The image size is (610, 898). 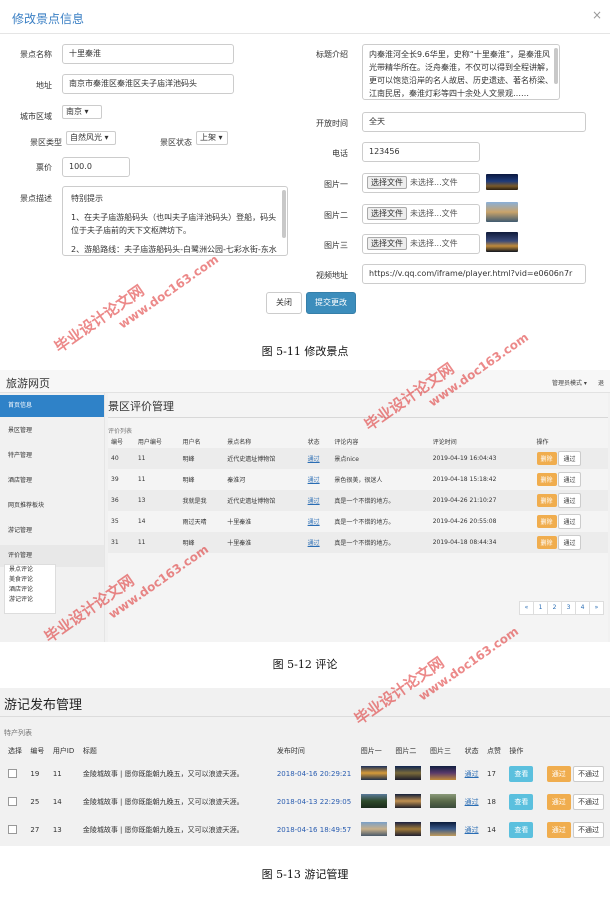 I want to click on sidebar-item-recommend: 网页推荐板块, so click(x=52, y=506).